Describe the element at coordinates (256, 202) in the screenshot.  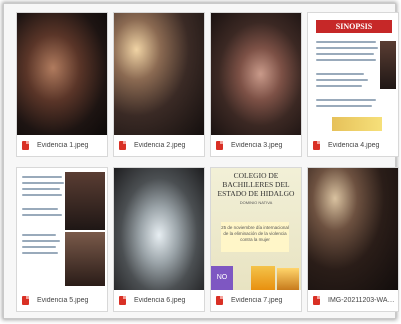
I see `subtitle: DOMINIO NATIVA` at that location.